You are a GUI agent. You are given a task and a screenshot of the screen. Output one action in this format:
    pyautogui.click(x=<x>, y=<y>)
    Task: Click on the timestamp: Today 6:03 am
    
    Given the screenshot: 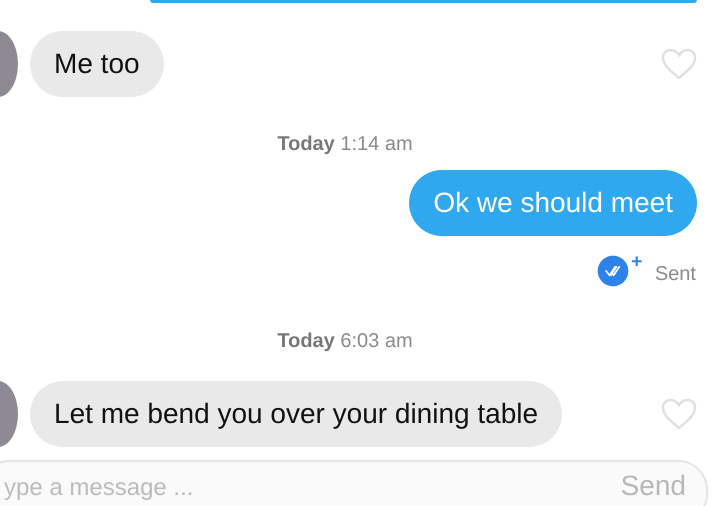 What is the action you would take?
    pyautogui.click(x=345, y=341)
    